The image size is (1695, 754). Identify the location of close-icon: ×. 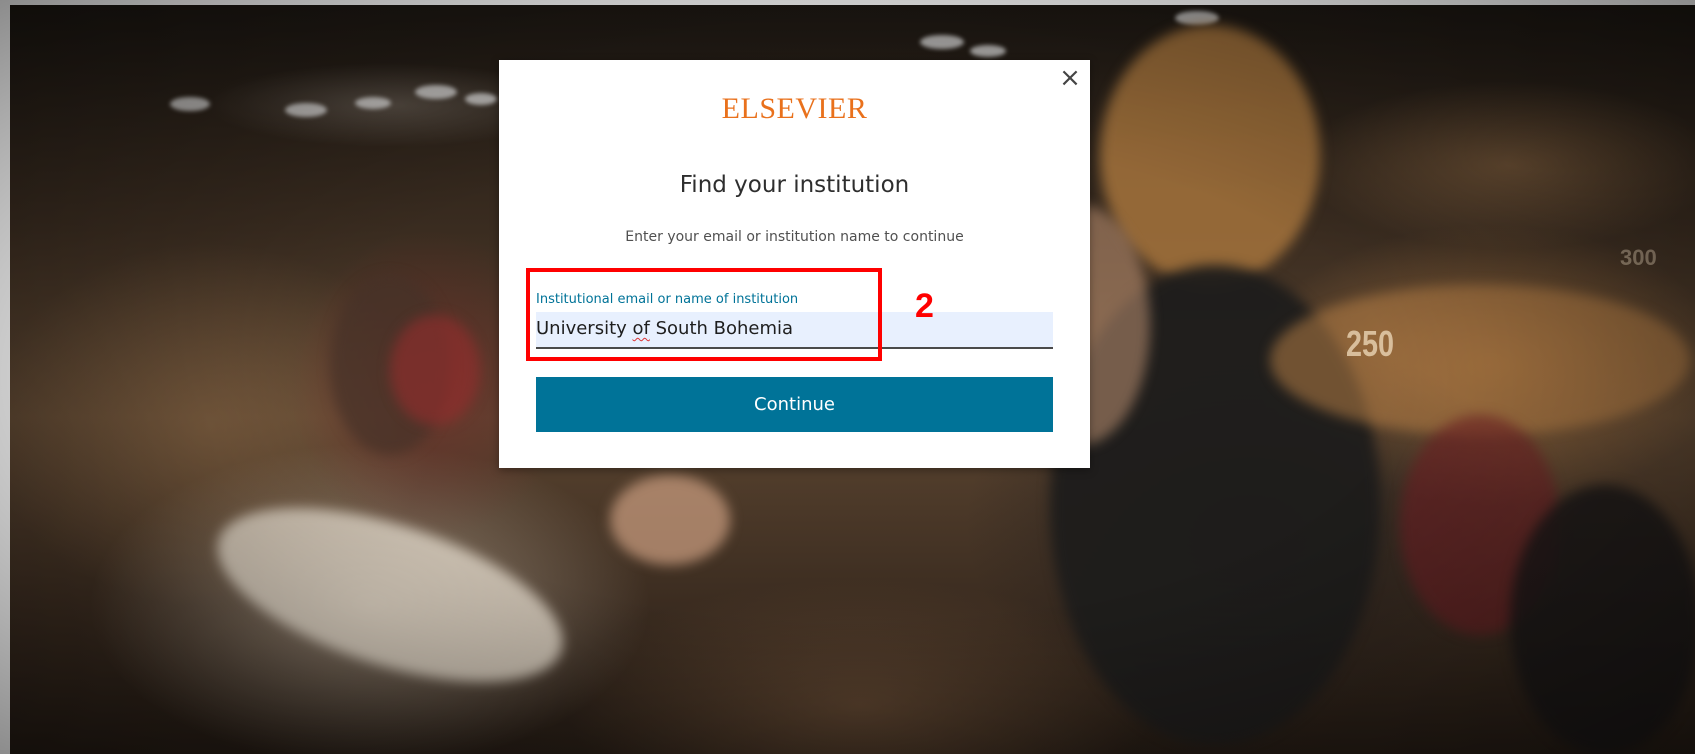
(1070, 78).